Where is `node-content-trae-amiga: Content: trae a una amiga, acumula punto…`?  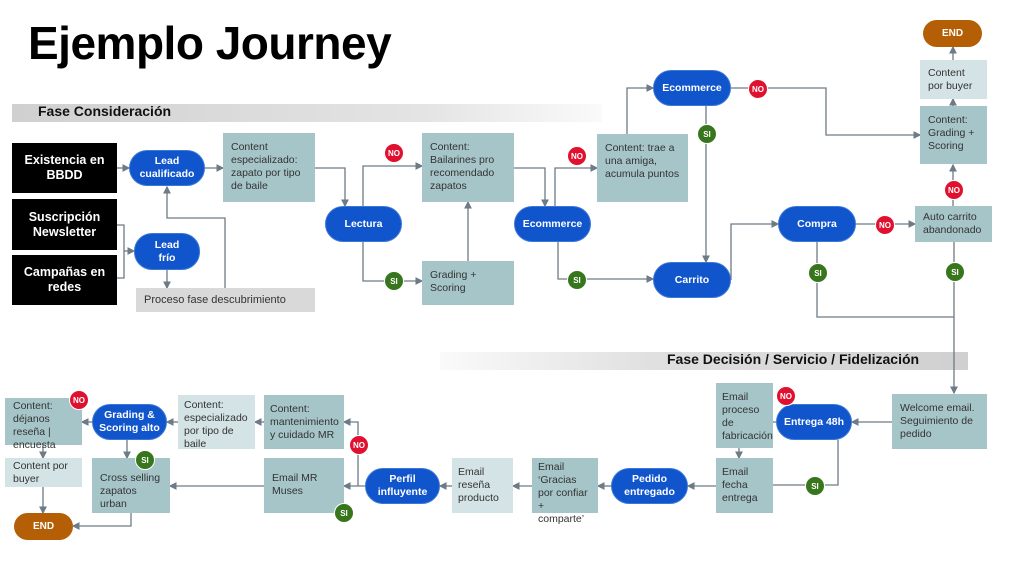
node-content-trae-amiga: Content: trae a una amiga, acumula punto… is located at coordinates (642, 168).